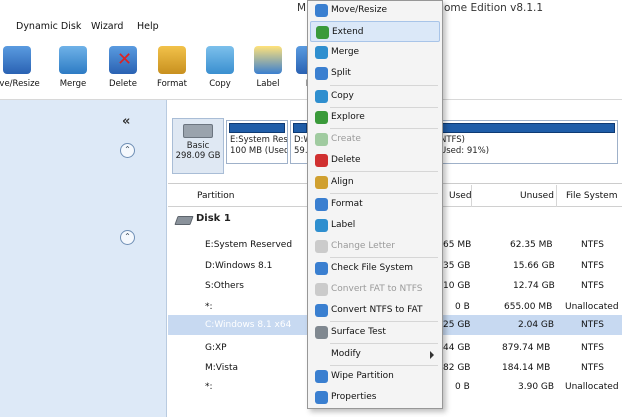 The image size is (622, 417). Describe the element at coordinates (375, 376) in the screenshot. I see `menu-item-wipe-partition: Wipe Partition` at that location.